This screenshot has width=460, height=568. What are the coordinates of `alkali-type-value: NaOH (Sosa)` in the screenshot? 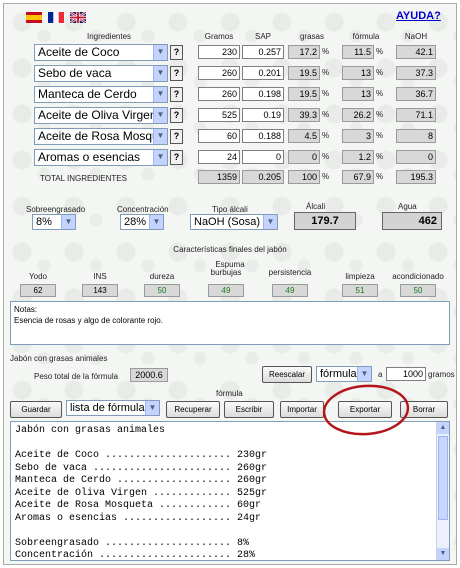 It's located at (227, 222).